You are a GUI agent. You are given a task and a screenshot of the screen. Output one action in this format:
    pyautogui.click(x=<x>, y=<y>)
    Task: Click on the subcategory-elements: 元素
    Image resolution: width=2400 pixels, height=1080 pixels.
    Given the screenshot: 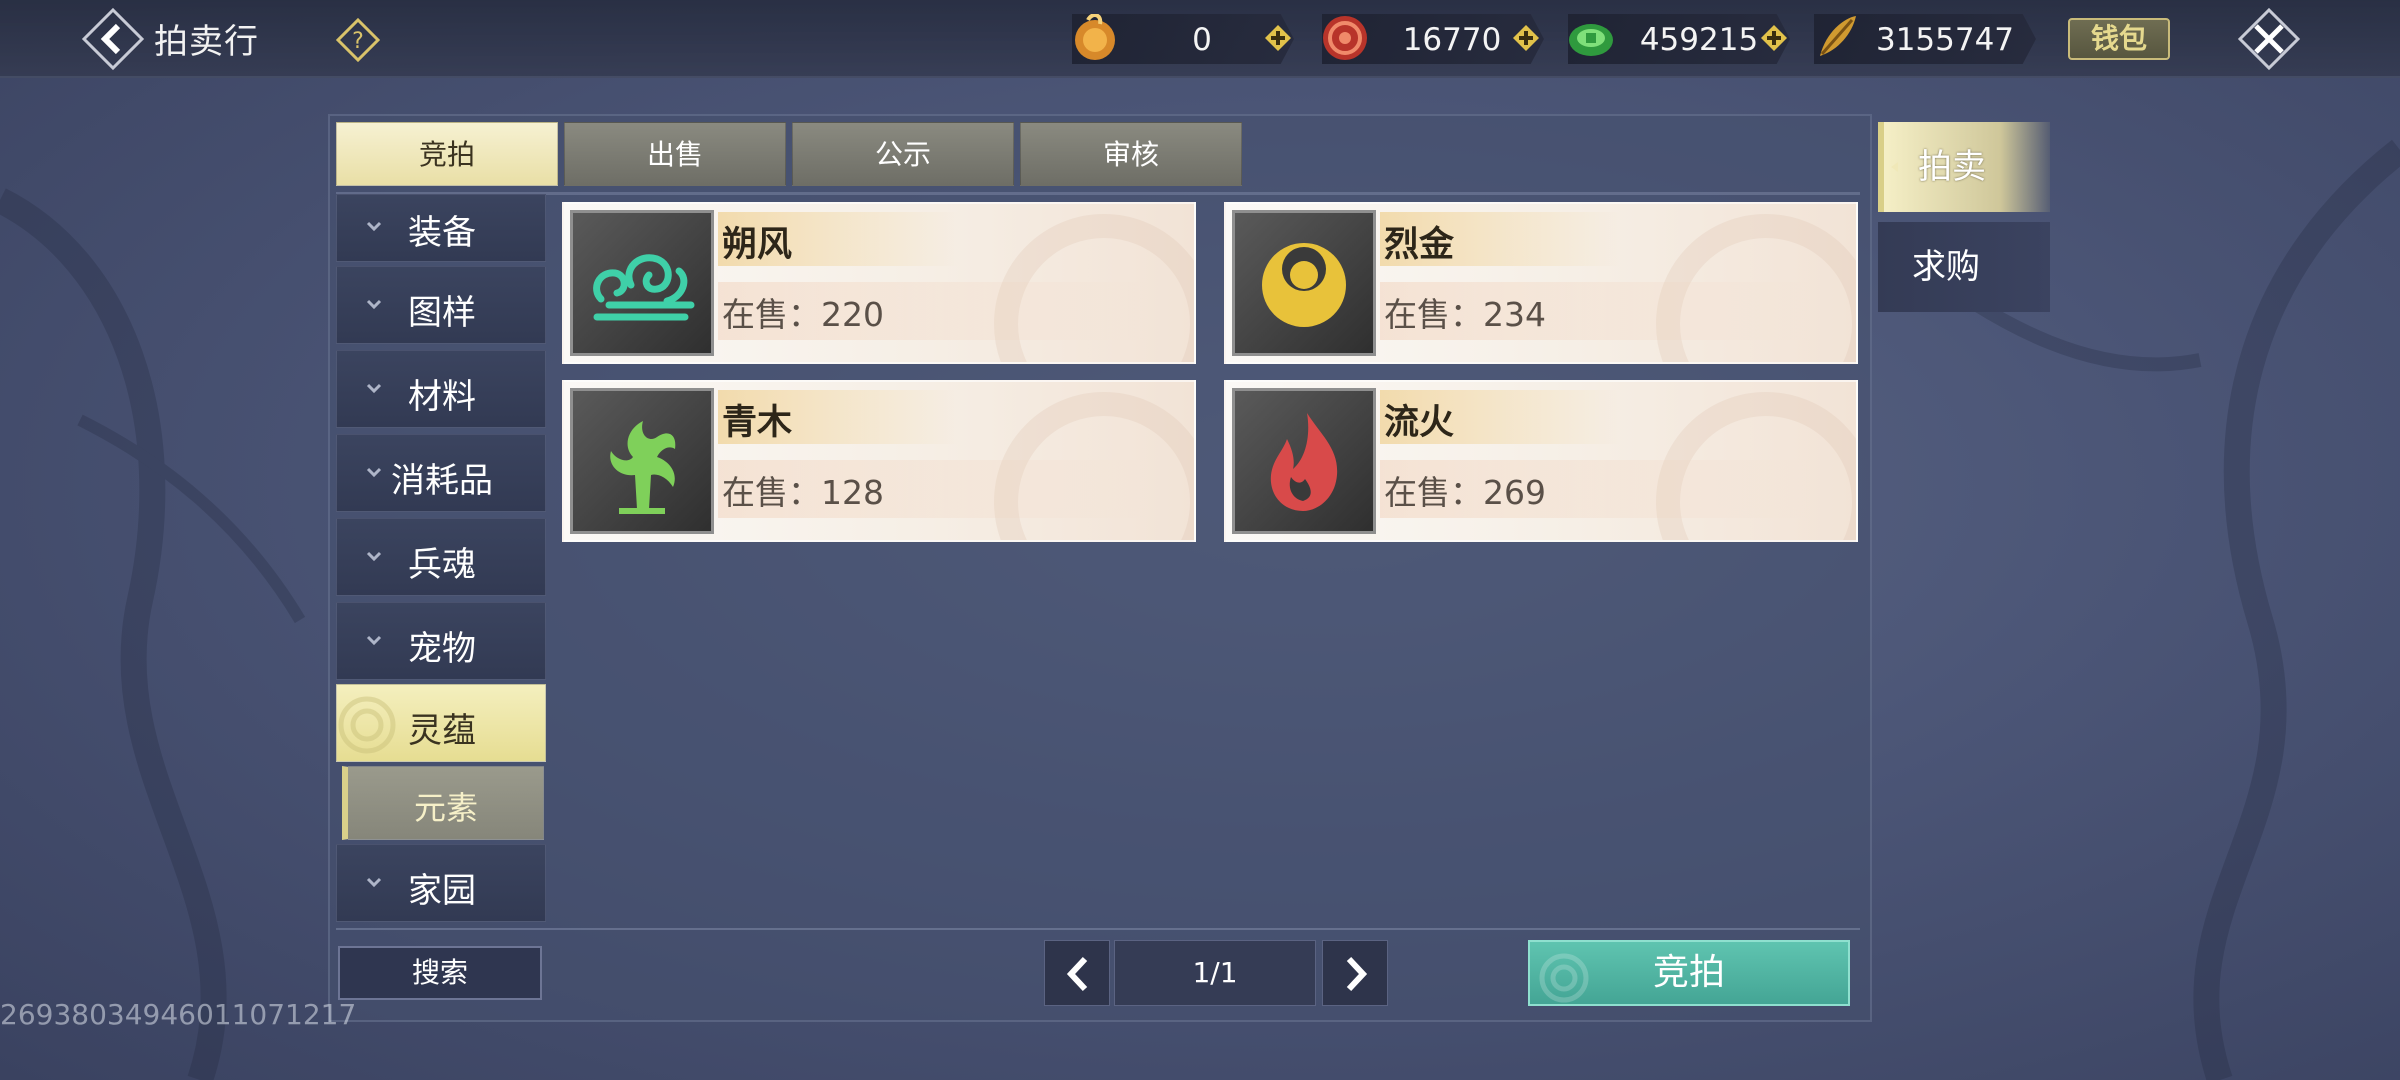 What is the action you would take?
    pyautogui.click(x=443, y=803)
    